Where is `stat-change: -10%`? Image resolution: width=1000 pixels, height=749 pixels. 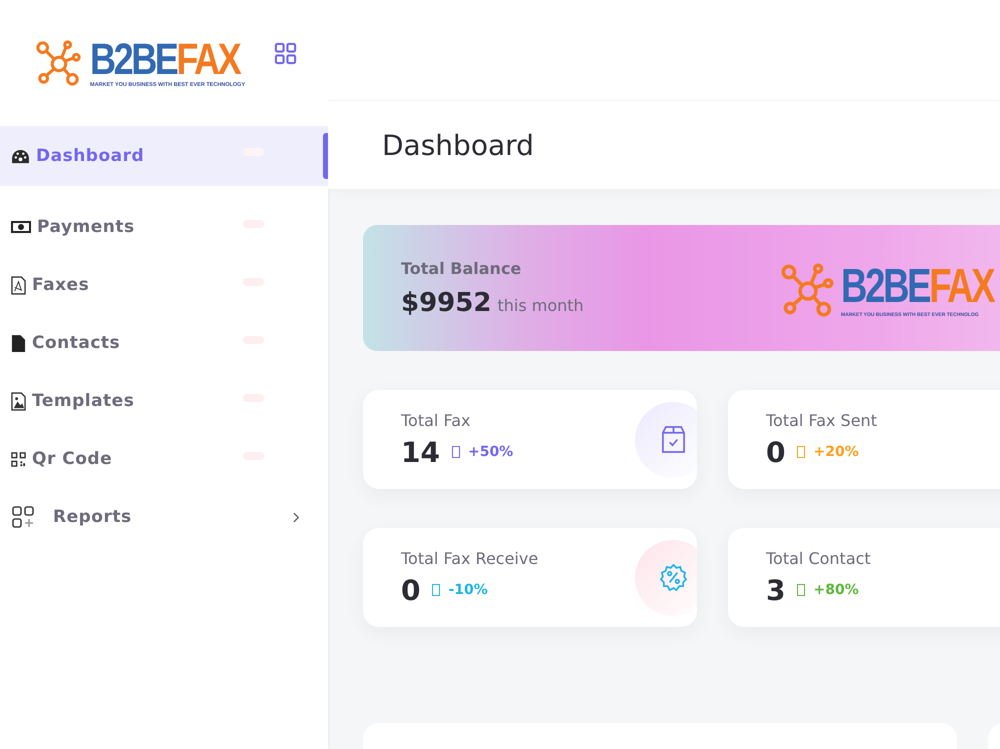
stat-change: -10% is located at coordinates (468, 590).